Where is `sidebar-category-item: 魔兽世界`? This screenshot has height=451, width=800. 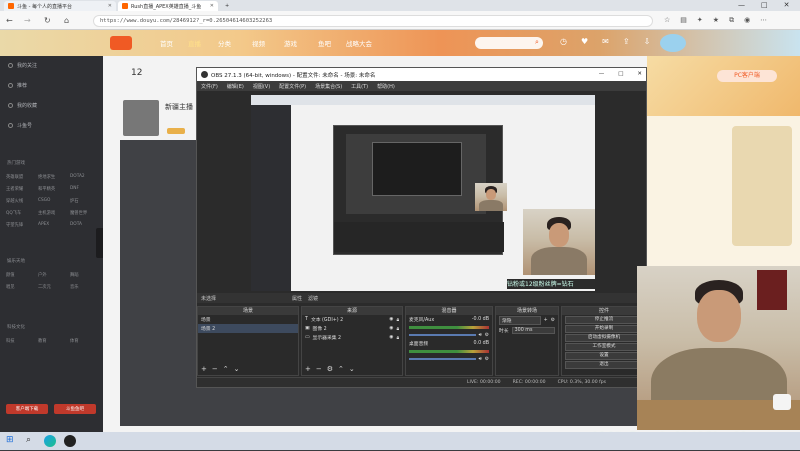
sidebar-category-item: 魔兽世界 is located at coordinates (86, 213).